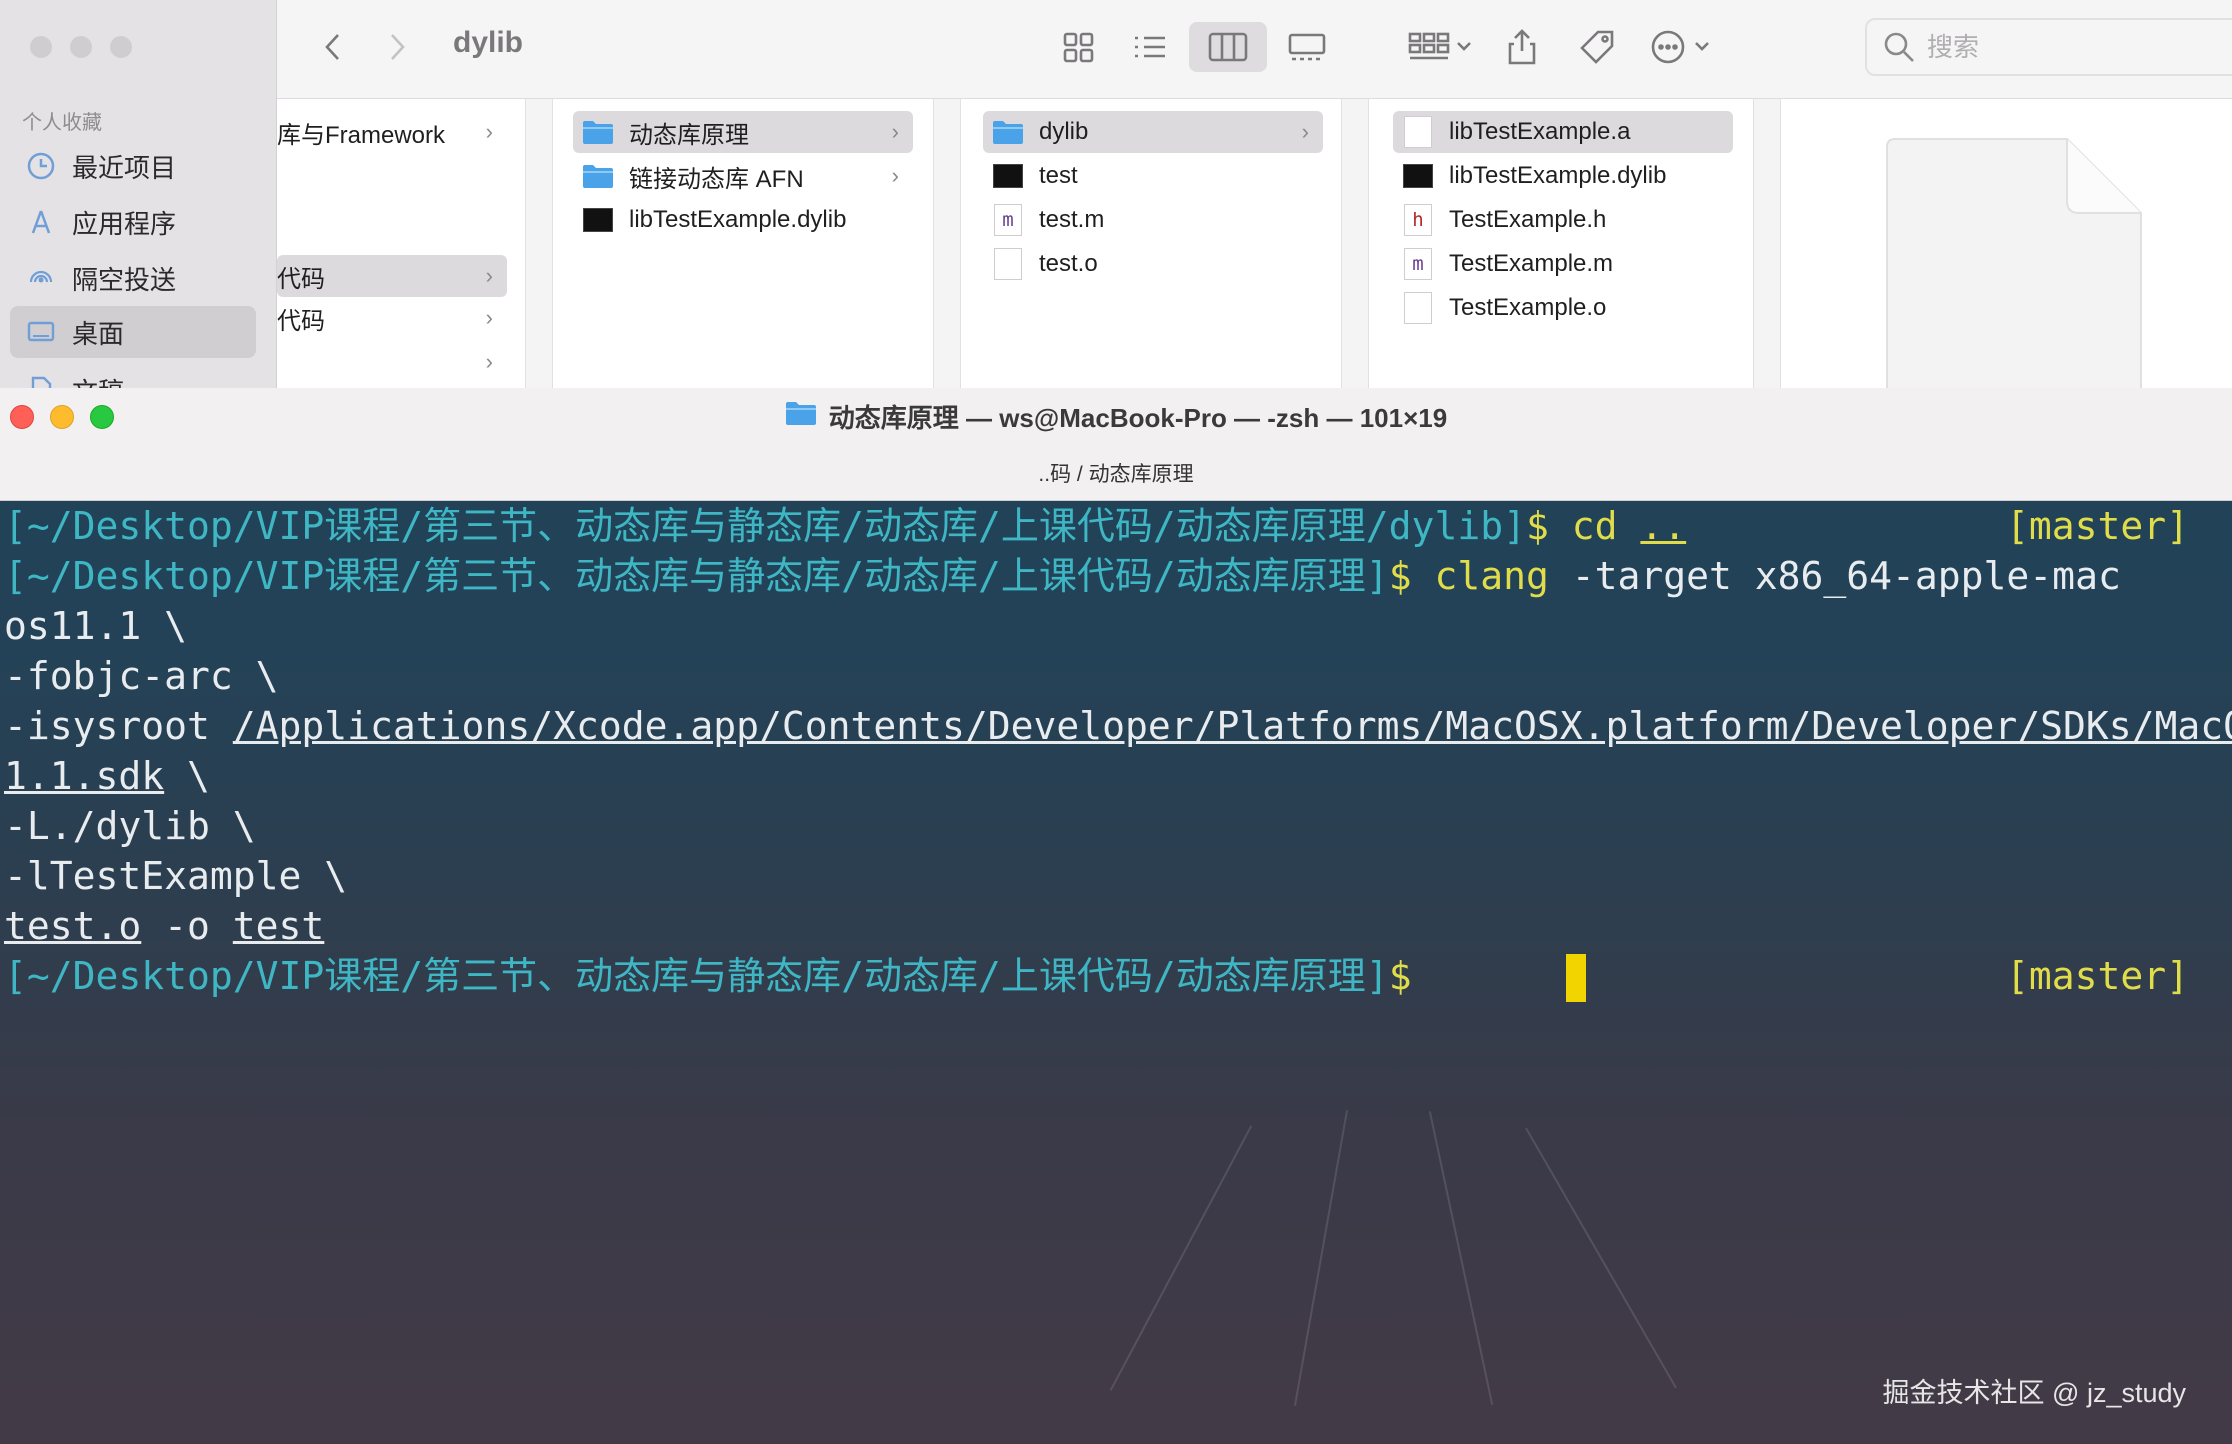 This screenshot has width=2232, height=1444. What do you see at coordinates (133, 376) in the screenshot?
I see `sidebar-item-documents: 文稿` at bounding box center [133, 376].